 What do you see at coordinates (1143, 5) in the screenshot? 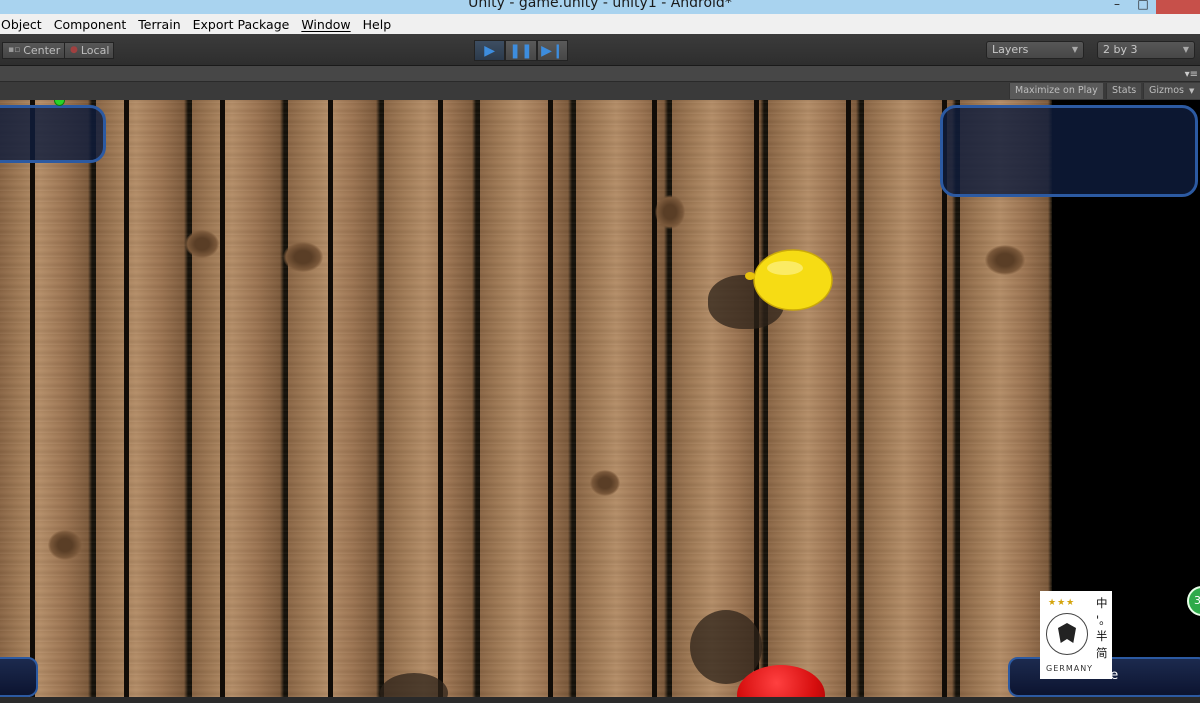
I see `maximize-icon: □` at bounding box center [1143, 5].